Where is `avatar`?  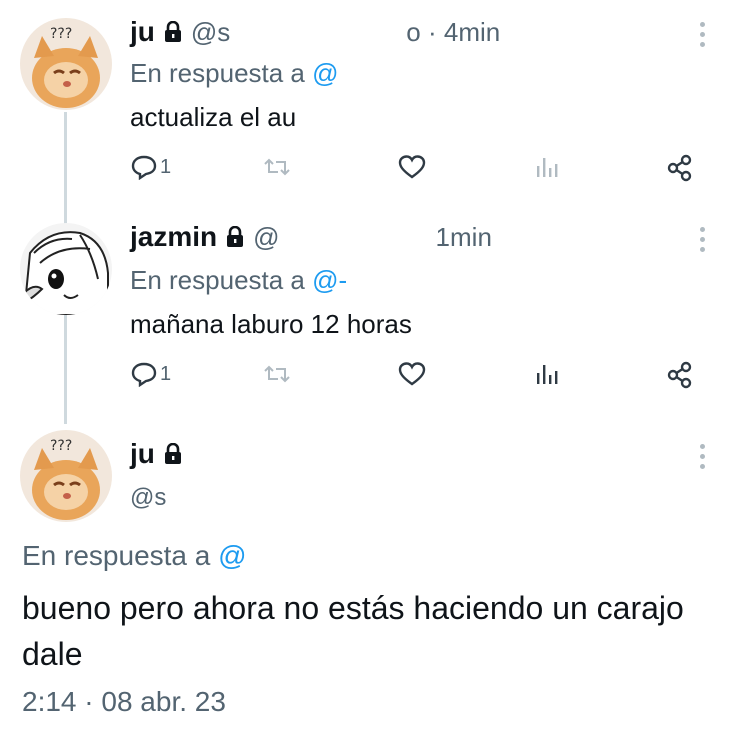
avatar is located at coordinates (66, 269).